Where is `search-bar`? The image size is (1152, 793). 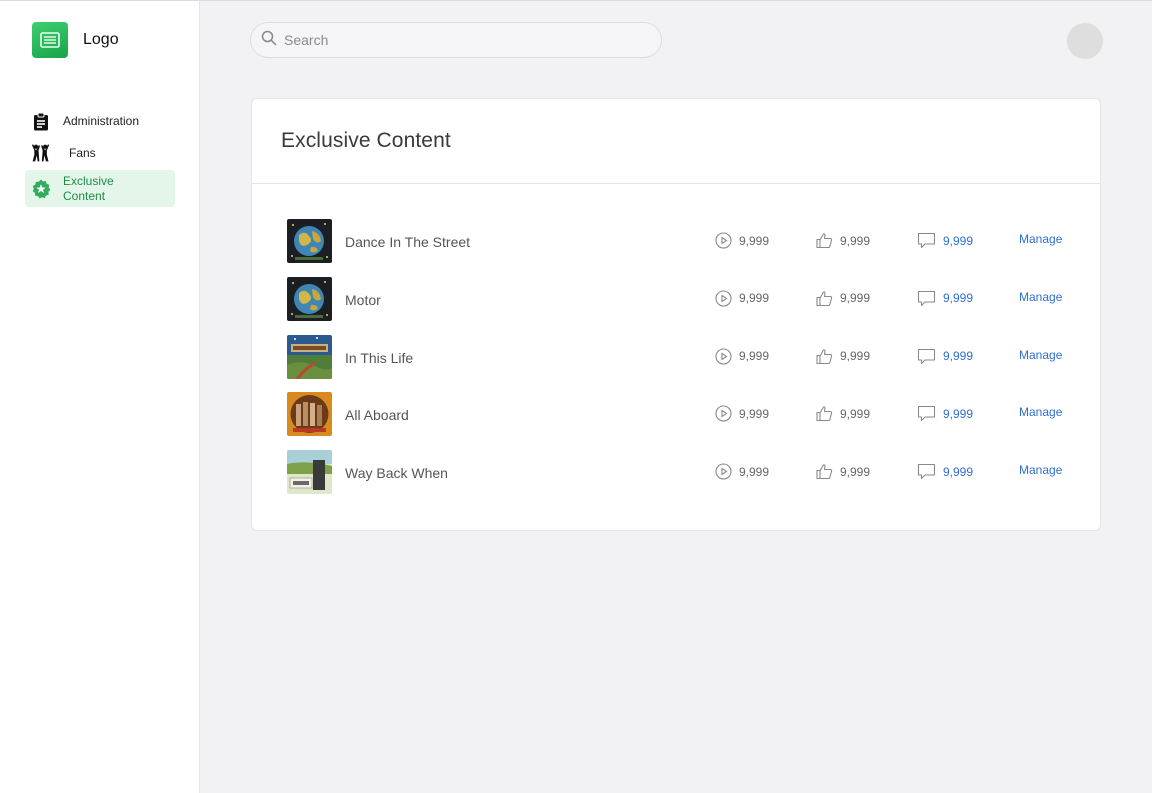 search-bar is located at coordinates (456, 40).